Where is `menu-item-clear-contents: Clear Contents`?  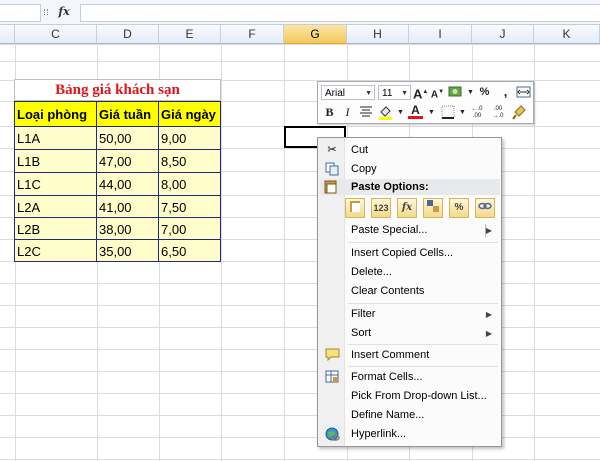 menu-item-clear-contents: Clear Contents is located at coordinates (410, 291).